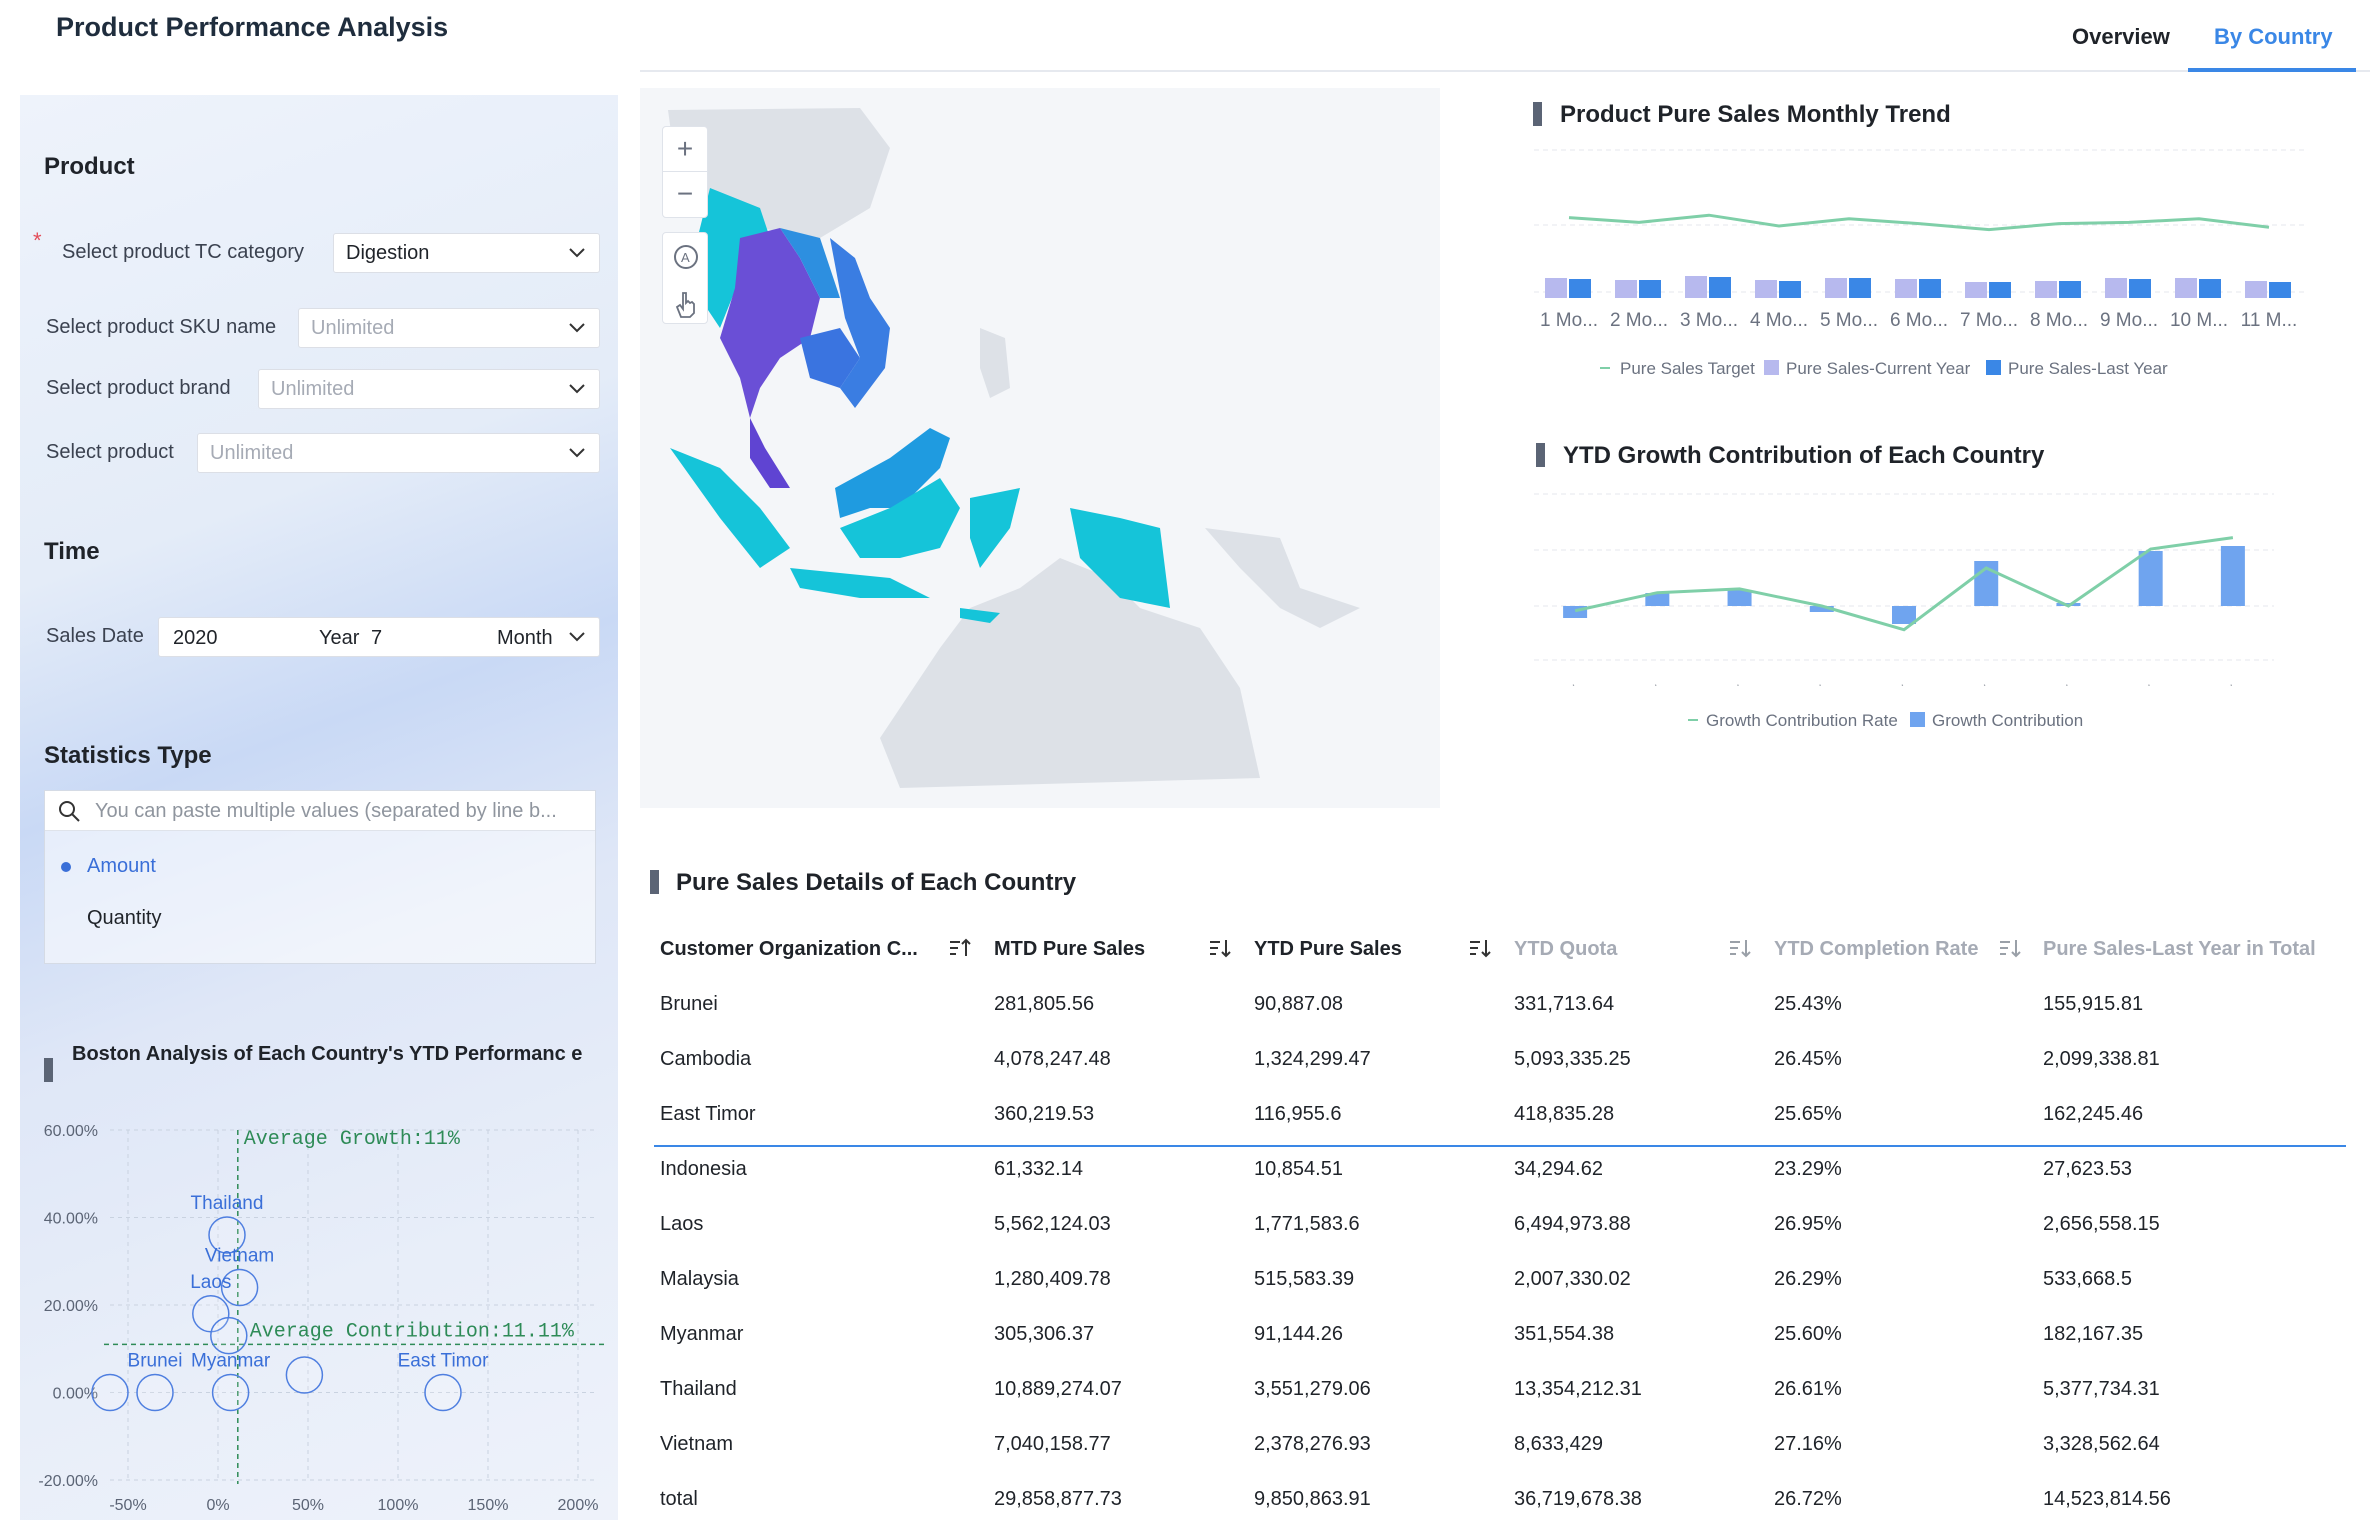  Describe the element at coordinates (685, 194) in the screenshot. I see `zoom-out-button: −` at that location.